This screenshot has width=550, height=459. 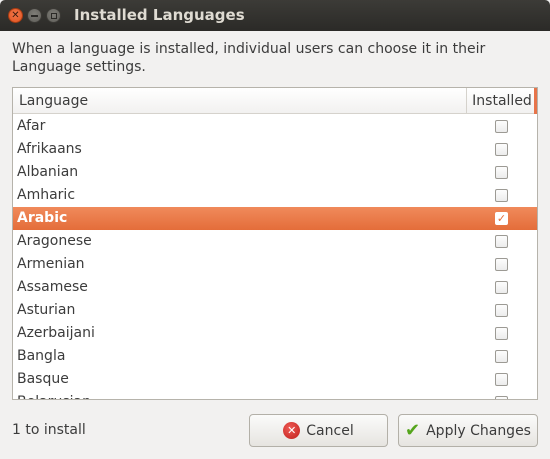 I want to click on language-name: Afar, so click(x=31, y=126).